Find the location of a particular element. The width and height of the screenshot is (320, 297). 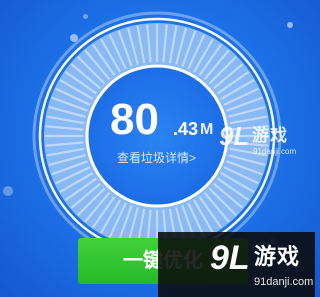

watermark-large: 9L 游戏 91danji.com is located at coordinates (236, 264).